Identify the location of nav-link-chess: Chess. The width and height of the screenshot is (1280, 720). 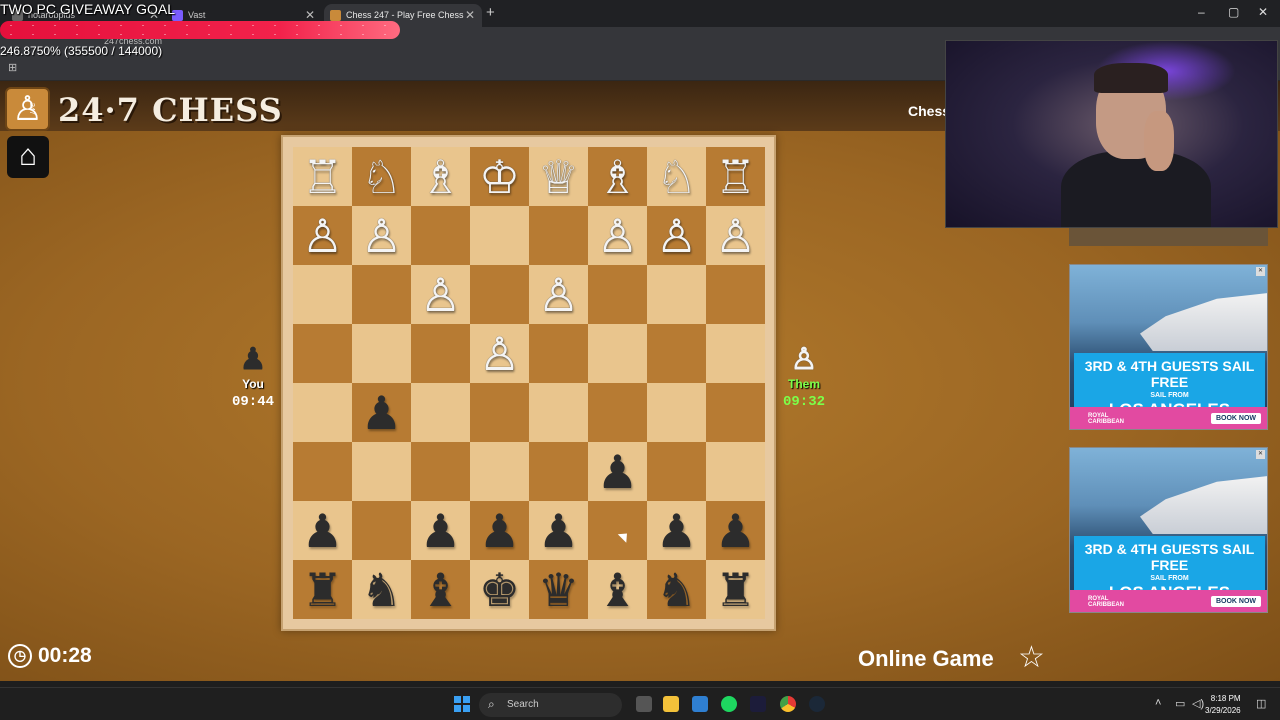
(929, 111).